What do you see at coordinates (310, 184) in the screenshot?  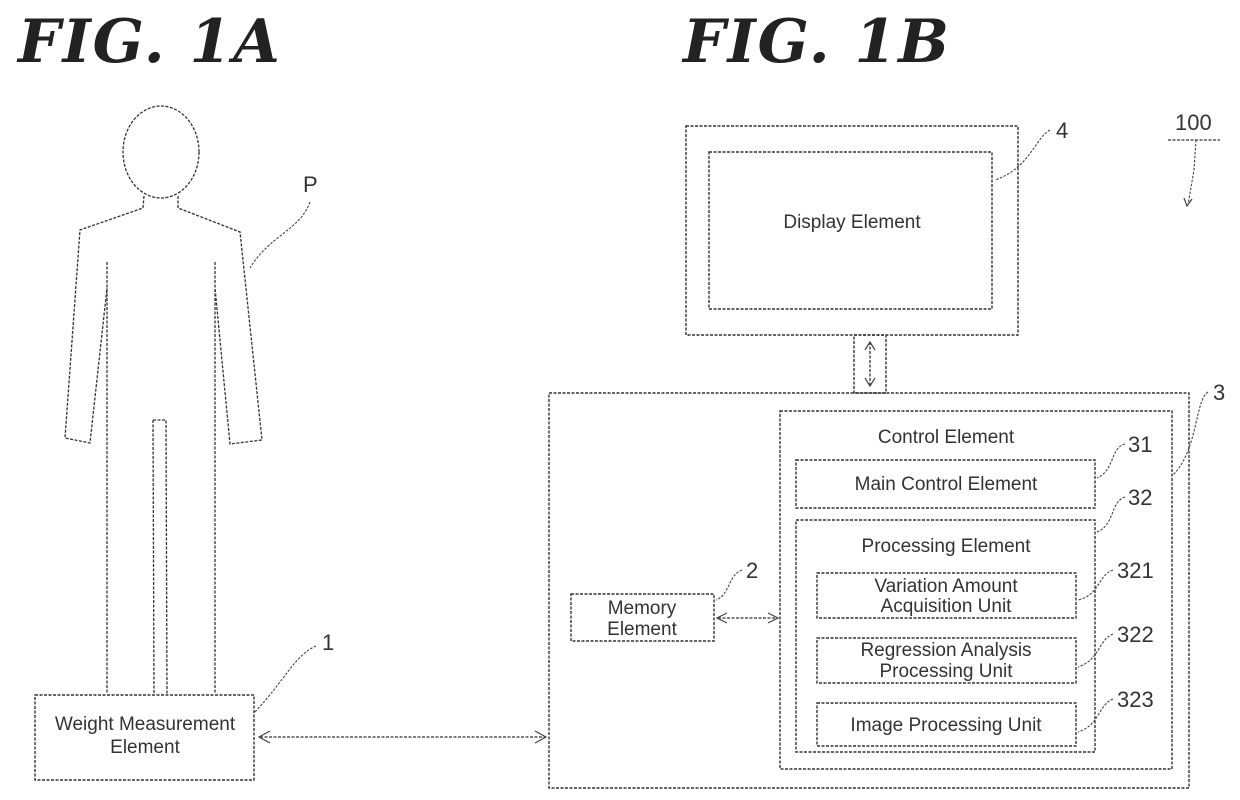 I see `person-ref-label: P` at bounding box center [310, 184].